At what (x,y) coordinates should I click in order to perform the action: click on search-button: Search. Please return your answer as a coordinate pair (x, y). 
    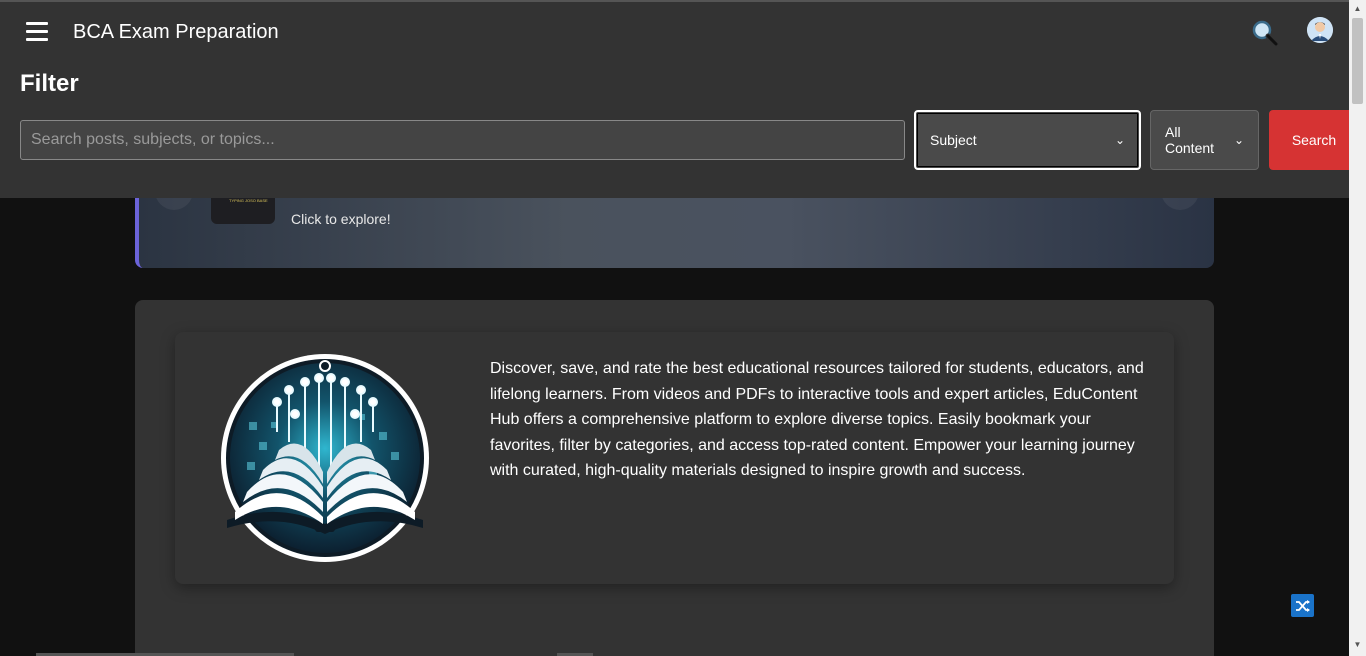
    Looking at the image, I should click on (1314, 140).